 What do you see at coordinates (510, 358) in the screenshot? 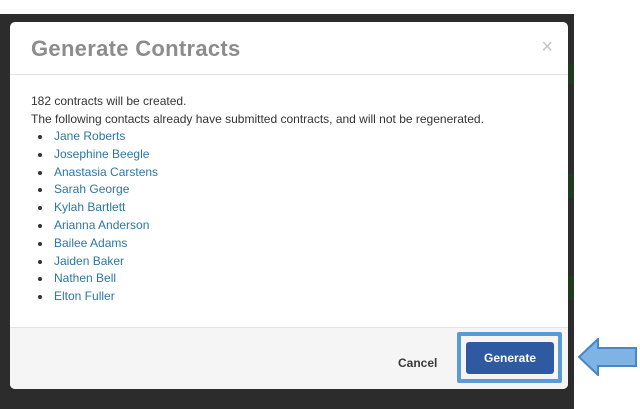
I see `generate-button: Generate` at bounding box center [510, 358].